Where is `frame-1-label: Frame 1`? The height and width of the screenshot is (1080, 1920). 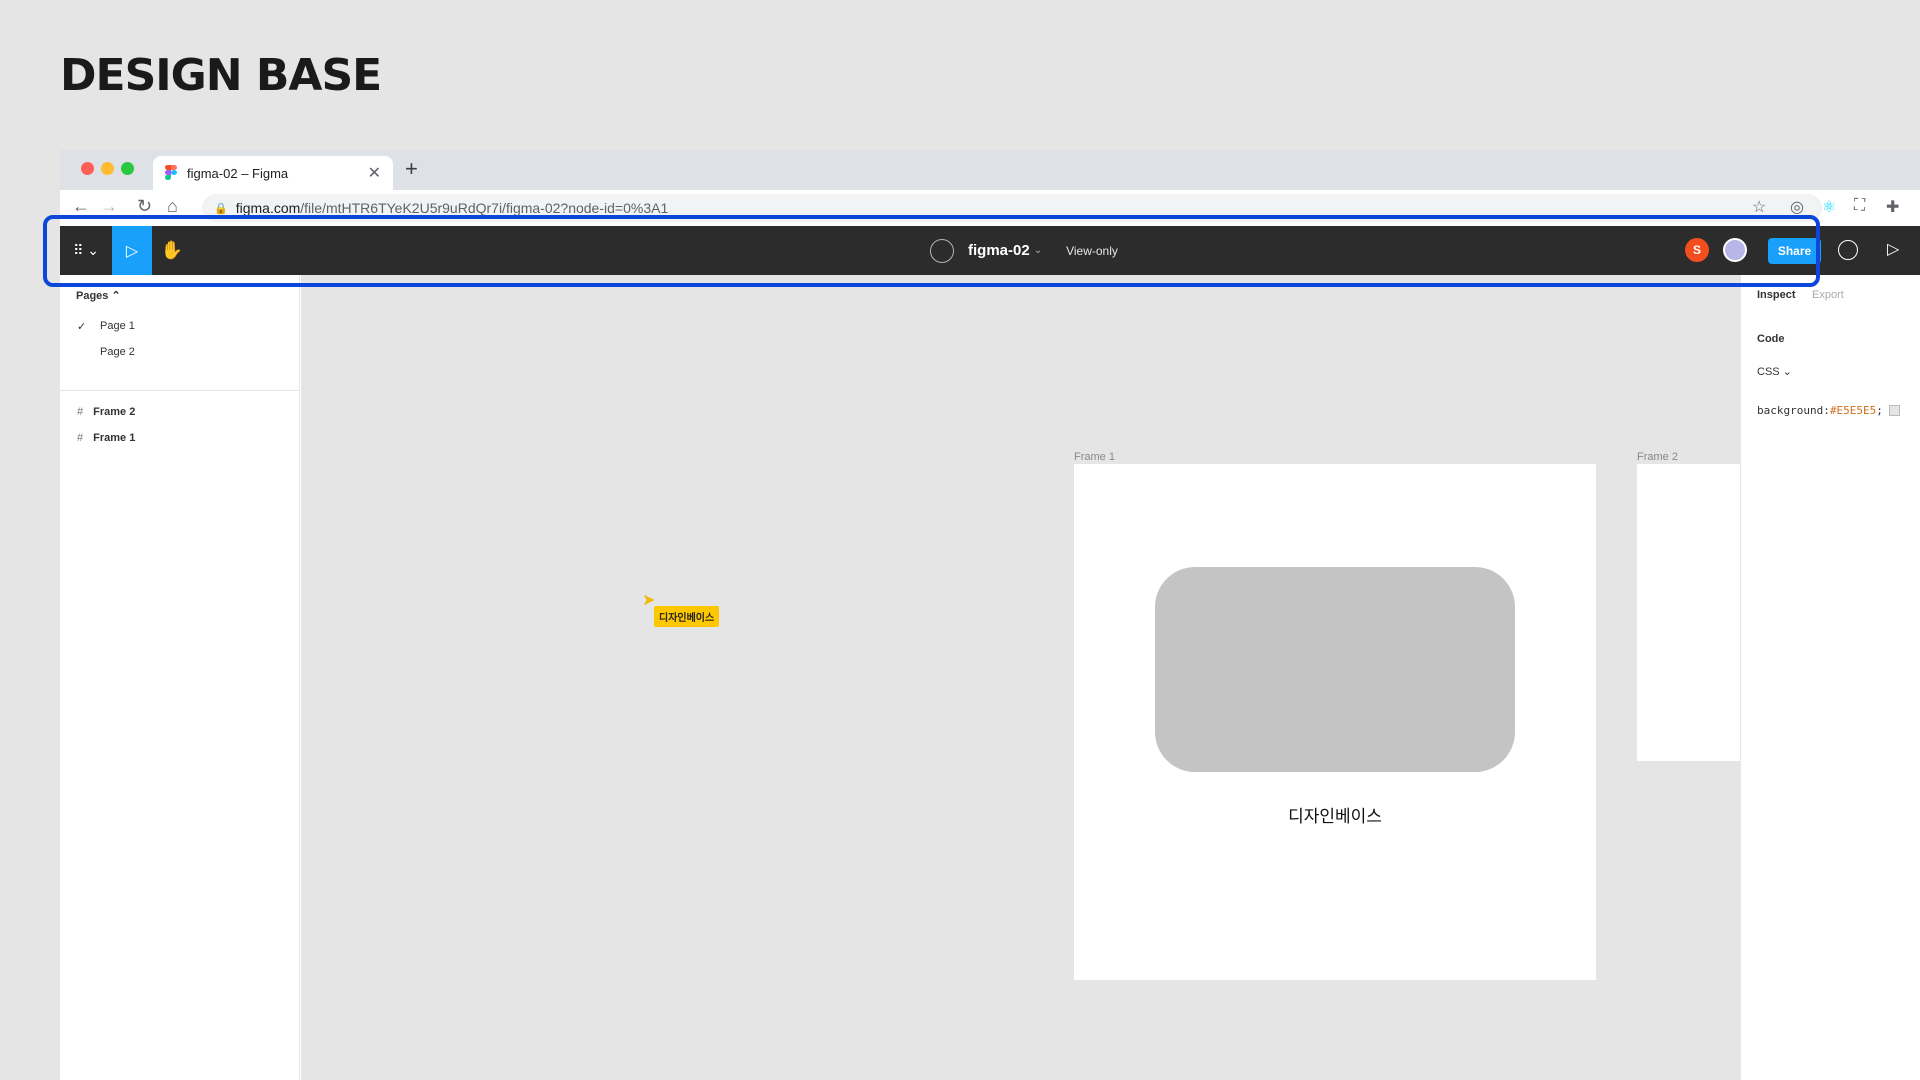
frame-1-label: Frame 1 is located at coordinates (1094, 457).